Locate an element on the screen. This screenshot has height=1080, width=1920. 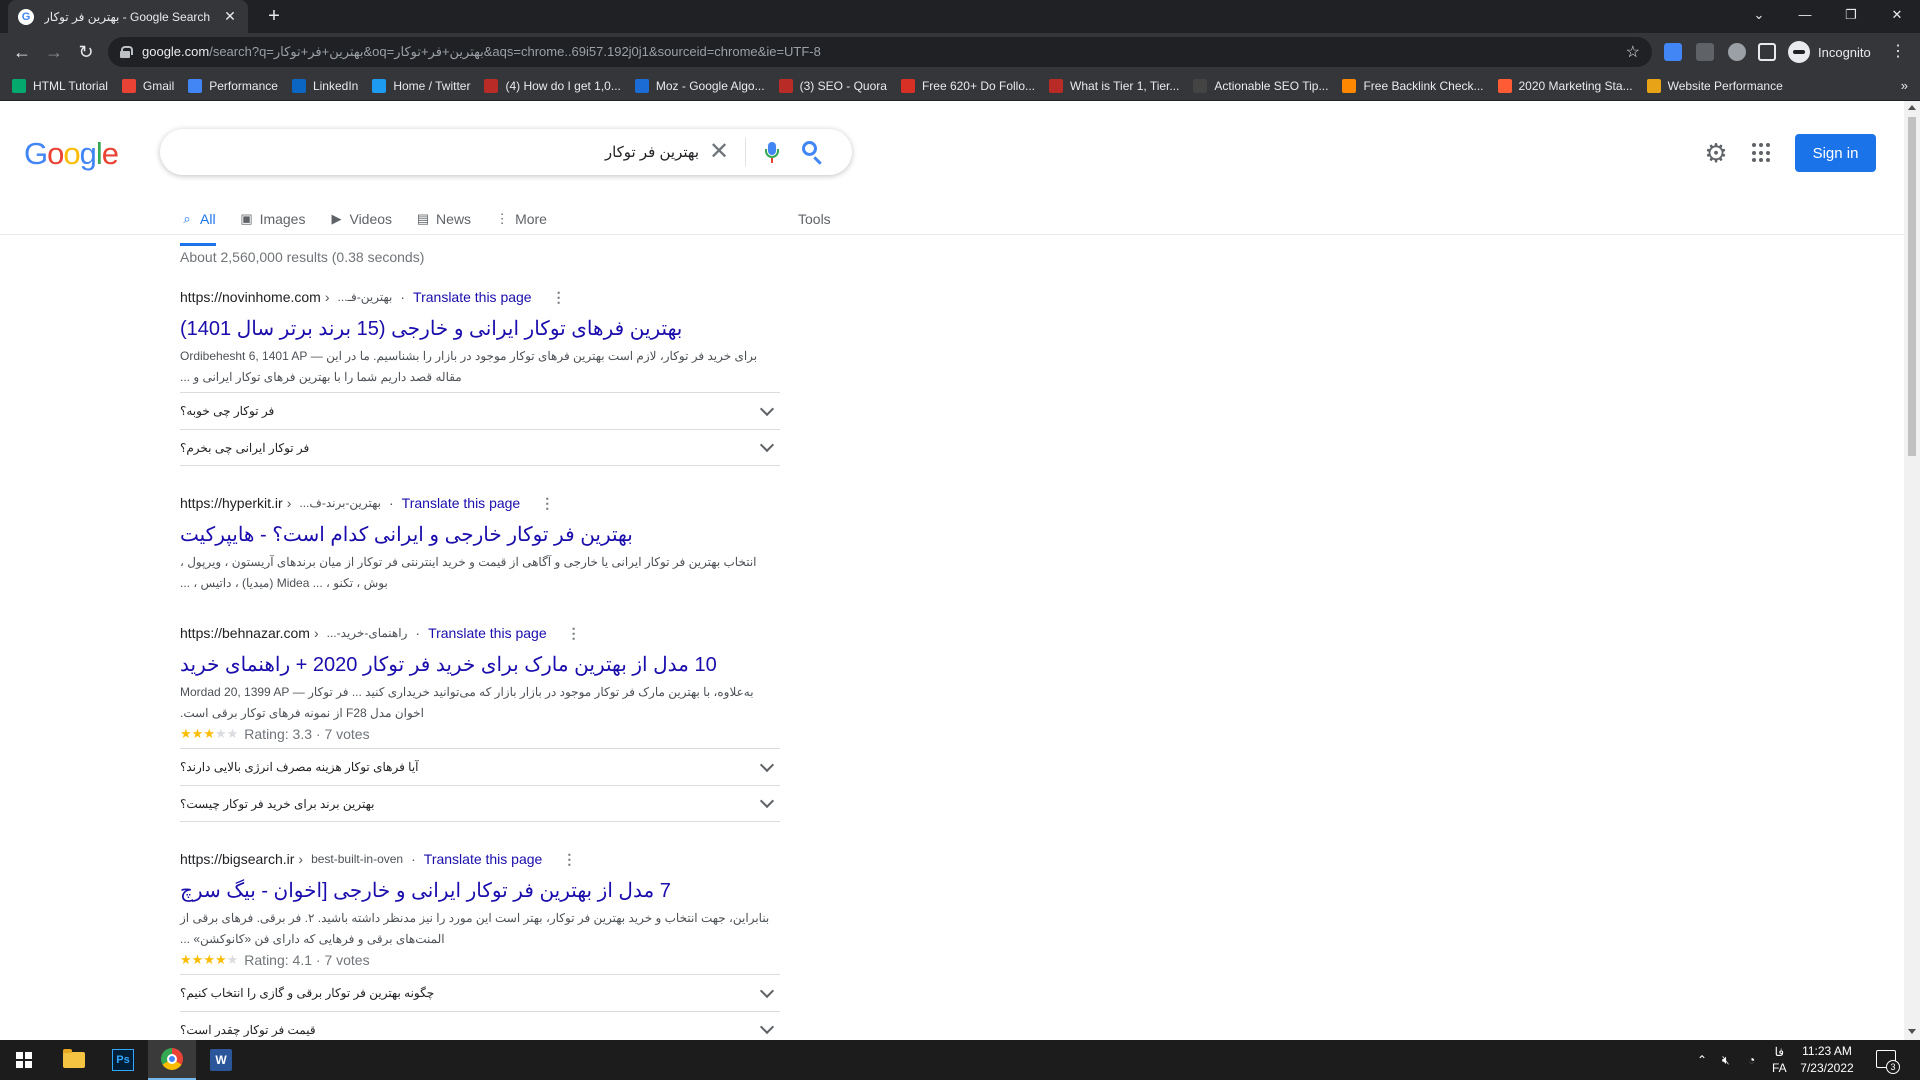
language-indicator: فا FA is located at coordinates (1779, 1060).